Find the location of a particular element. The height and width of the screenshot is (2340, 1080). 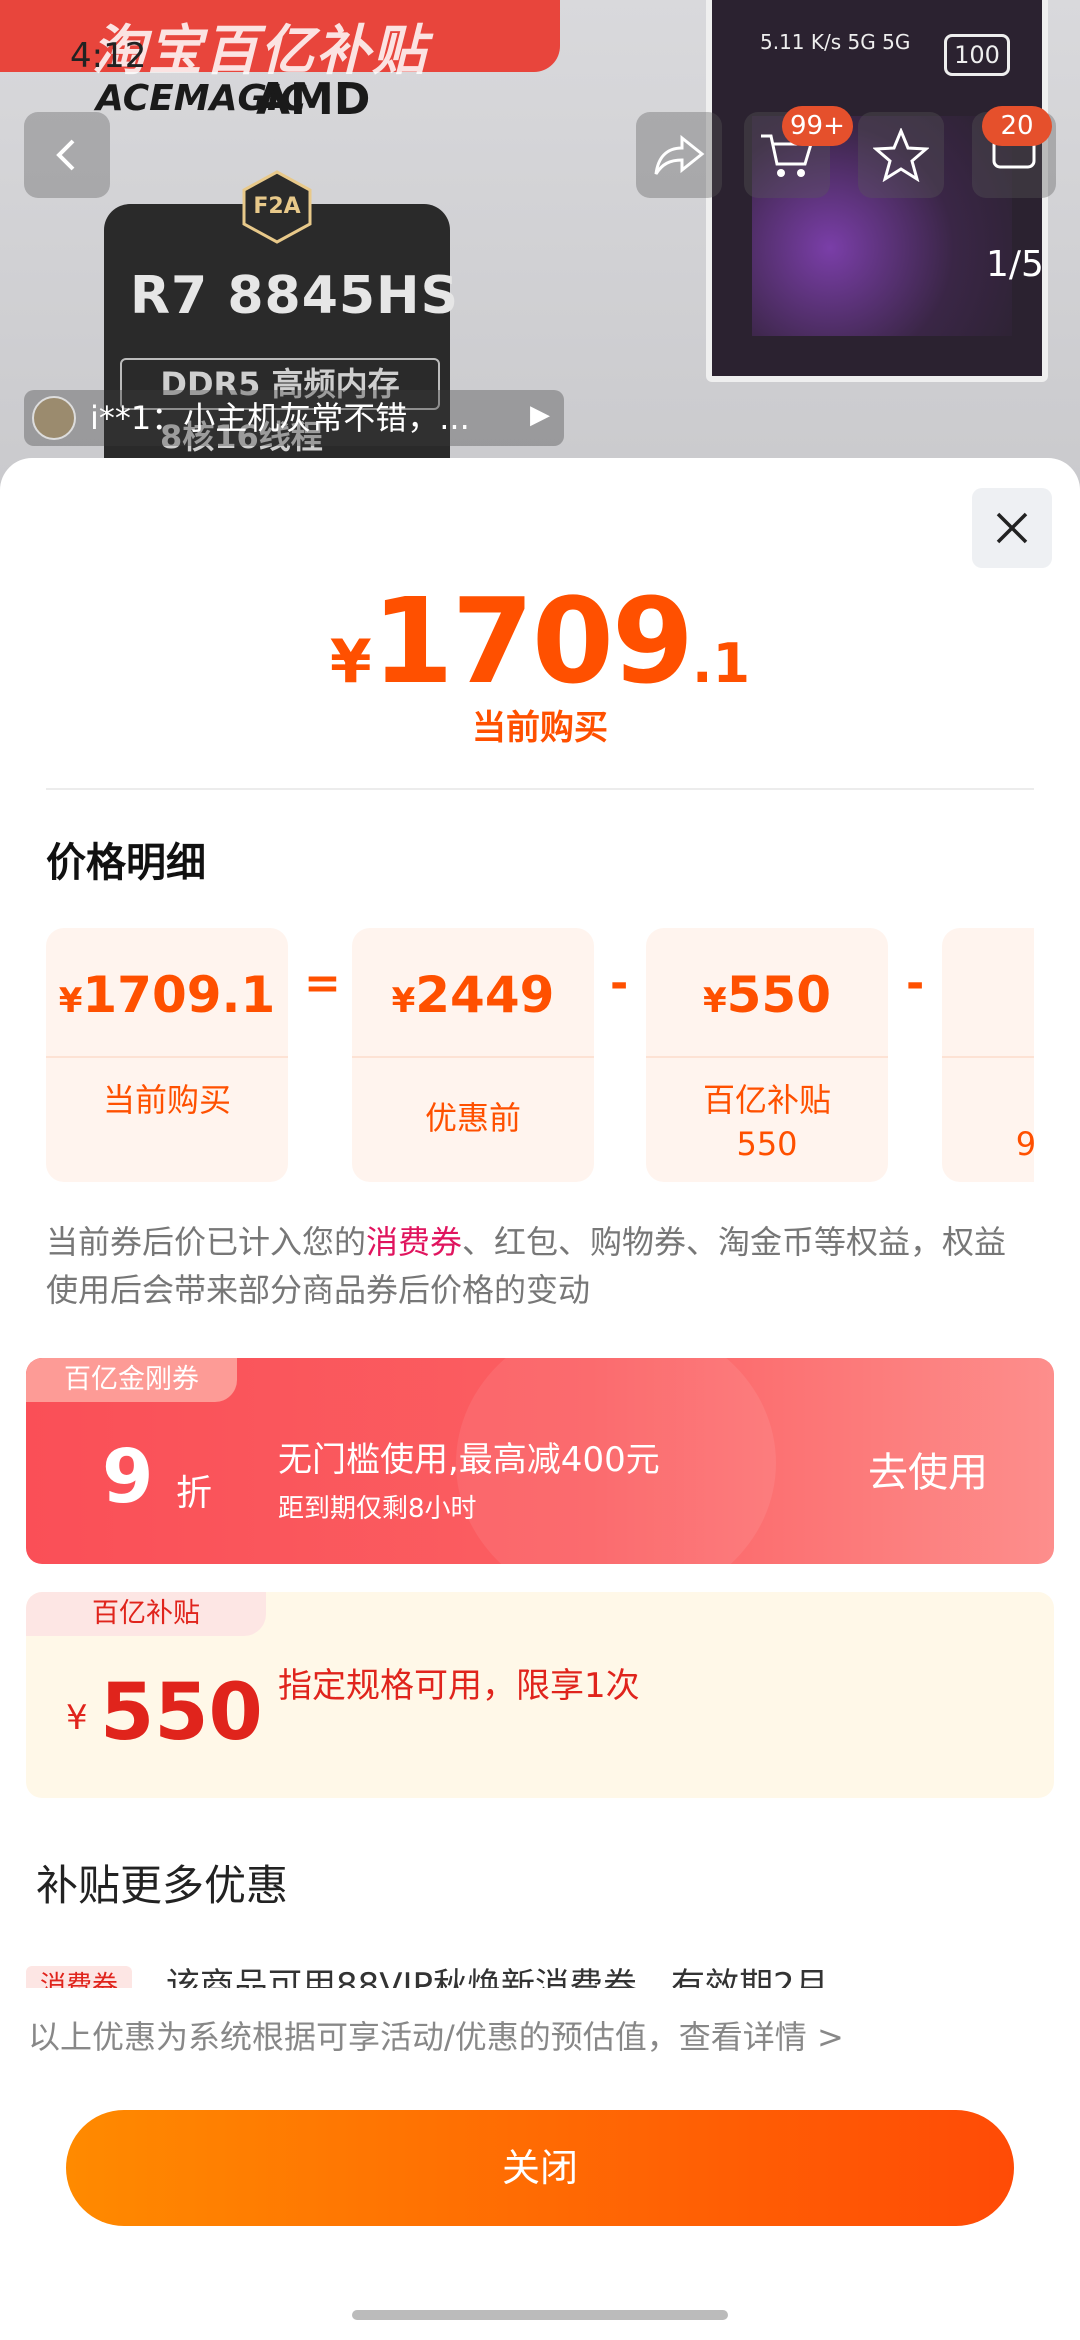

coupon-card-discount: 百亿金刚券 9 折 无门槛使用,最高减400元 距到期仅剩8小时 去使用 is located at coordinates (540, 1461).